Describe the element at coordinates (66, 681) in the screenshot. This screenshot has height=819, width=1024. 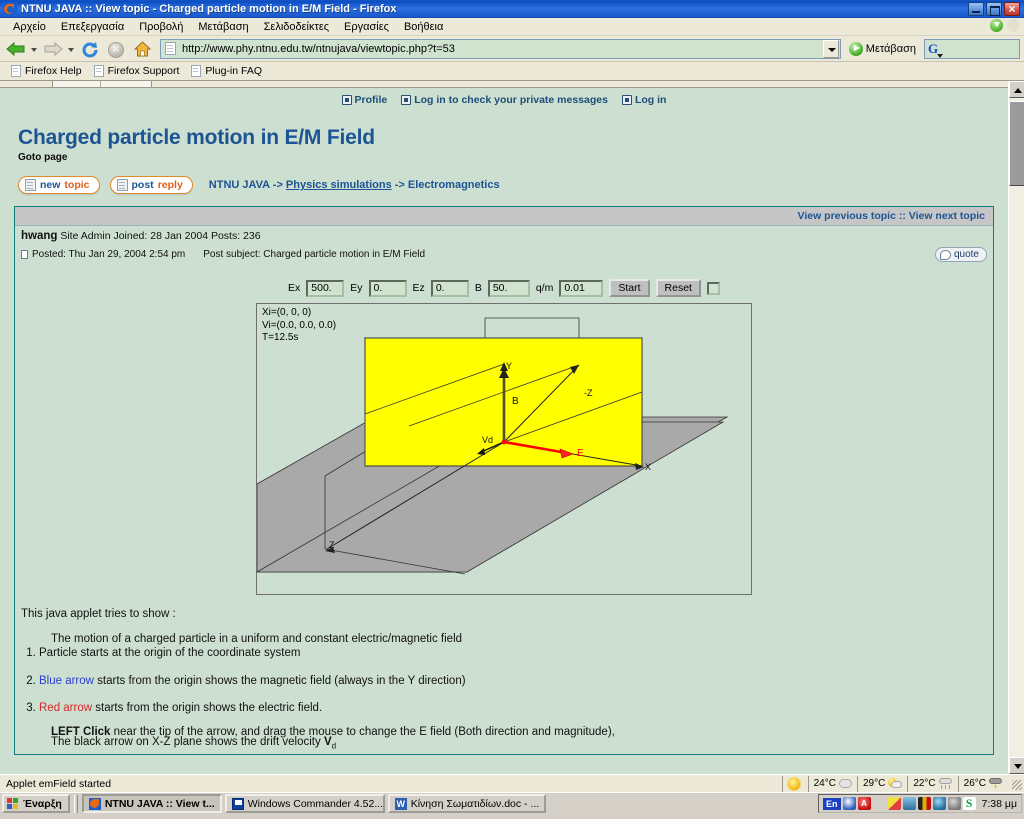
I see `blue-arrow-link: Blue arrow` at that location.